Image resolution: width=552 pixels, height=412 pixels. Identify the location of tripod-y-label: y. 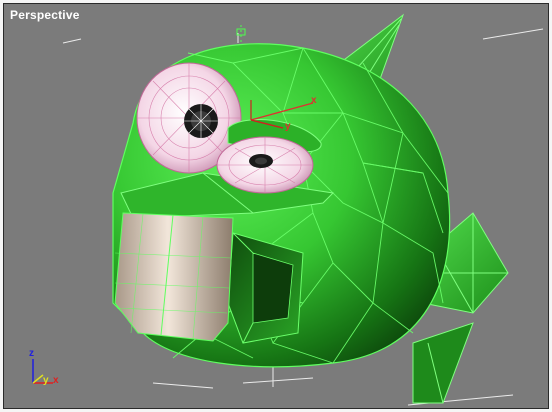
(46, 380).